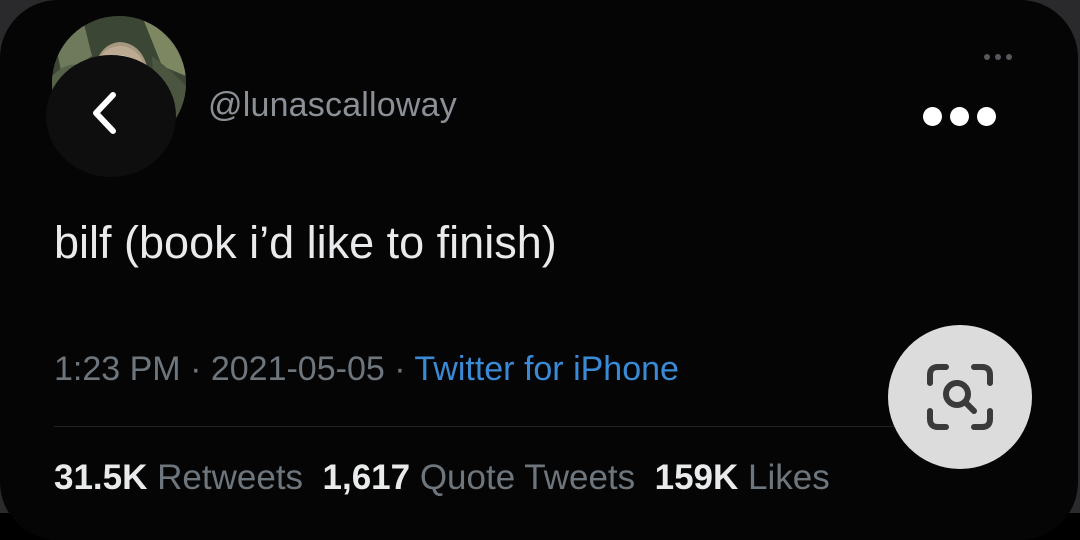 This screenshot has width=1080, height=540. Describe the element at coordinates (789, 477) in the screenshot. I see `likes-label: Likes` at that location.